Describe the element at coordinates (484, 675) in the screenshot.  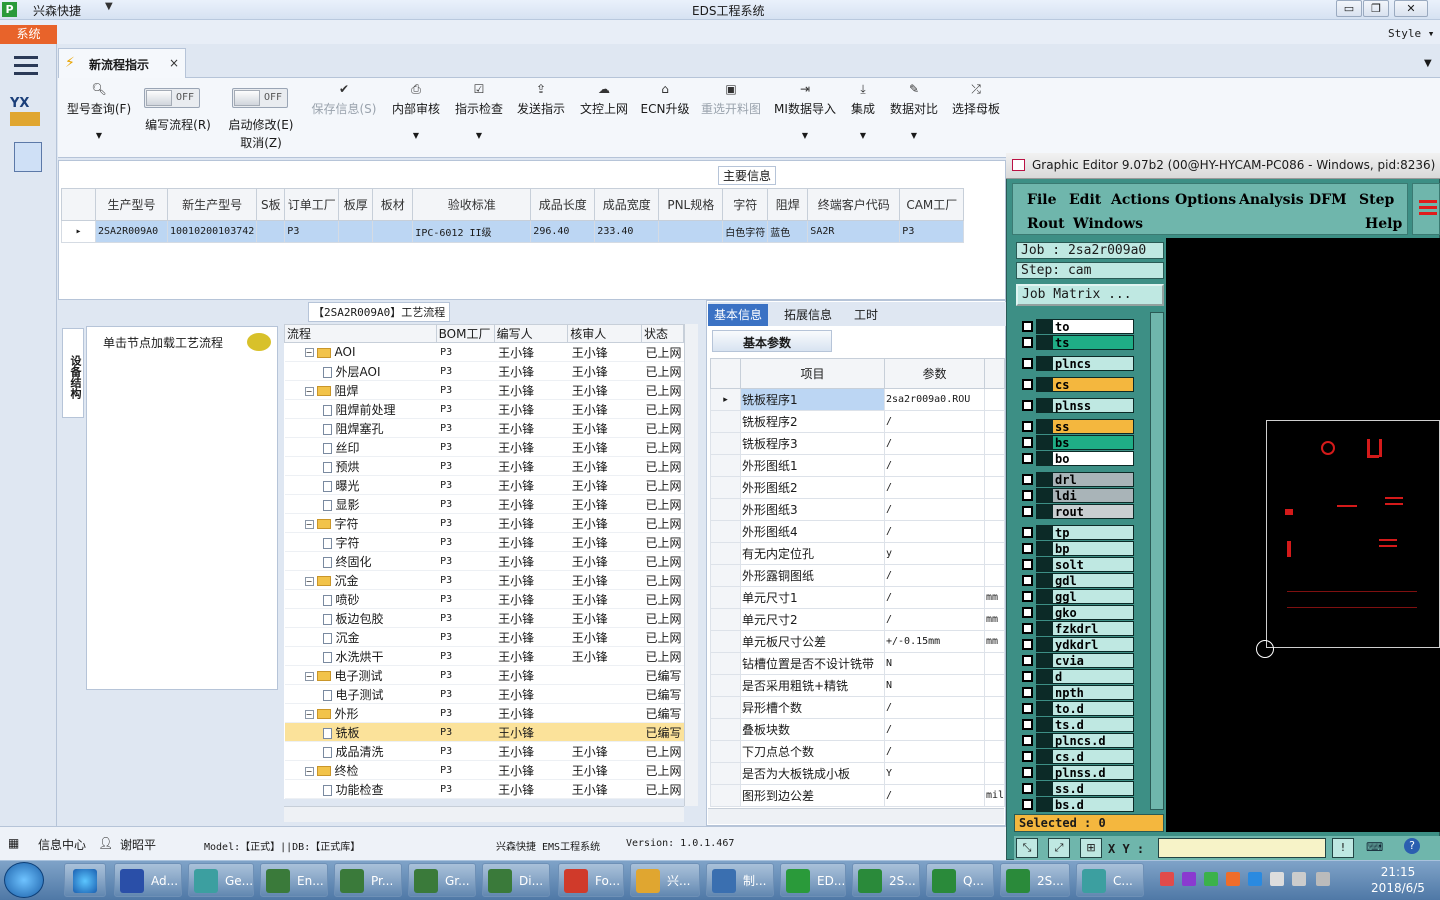
I see `tree-folder-row: − 电子测试 P3 王小锋 已编写` at that location.